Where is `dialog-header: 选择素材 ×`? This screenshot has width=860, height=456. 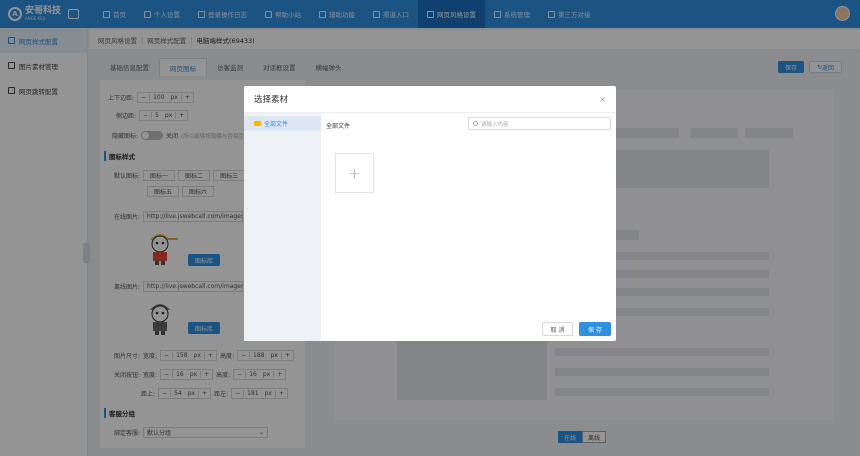
dialog-header: 选择素材 × is located at coordinates (430, 99).